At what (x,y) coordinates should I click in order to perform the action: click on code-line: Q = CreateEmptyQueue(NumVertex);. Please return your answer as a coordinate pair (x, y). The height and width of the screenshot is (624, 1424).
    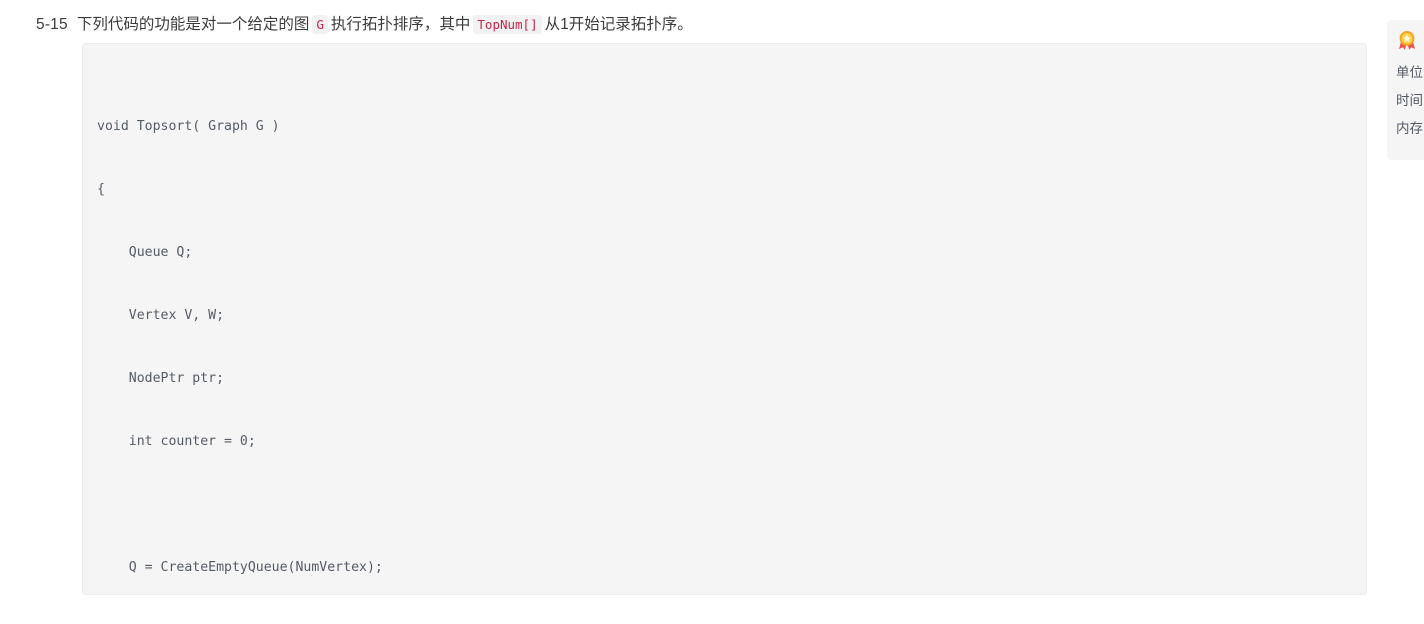
    Looking at the image, I should click on (240, 567).